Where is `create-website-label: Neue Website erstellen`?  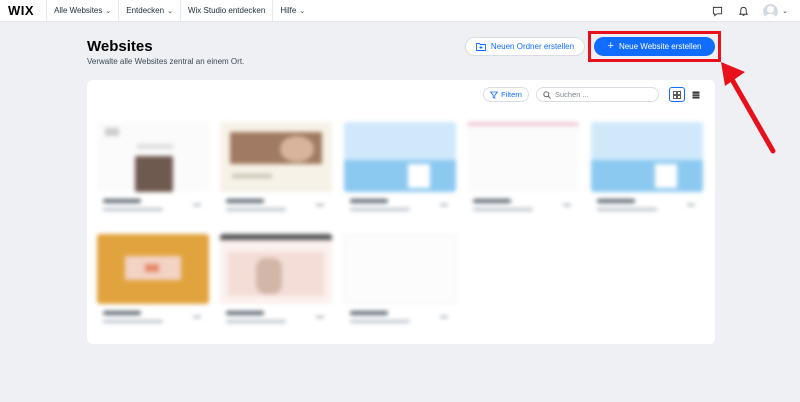
create-website-label: Neue Website erstellen is located at coordinates (660, 46).